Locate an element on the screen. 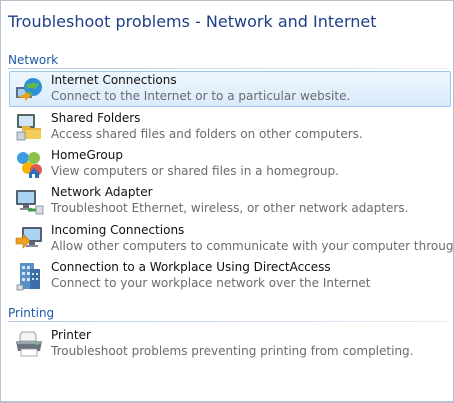 The image size is (454, 403). workplace-building-icon is located at coordinates (29, 276).